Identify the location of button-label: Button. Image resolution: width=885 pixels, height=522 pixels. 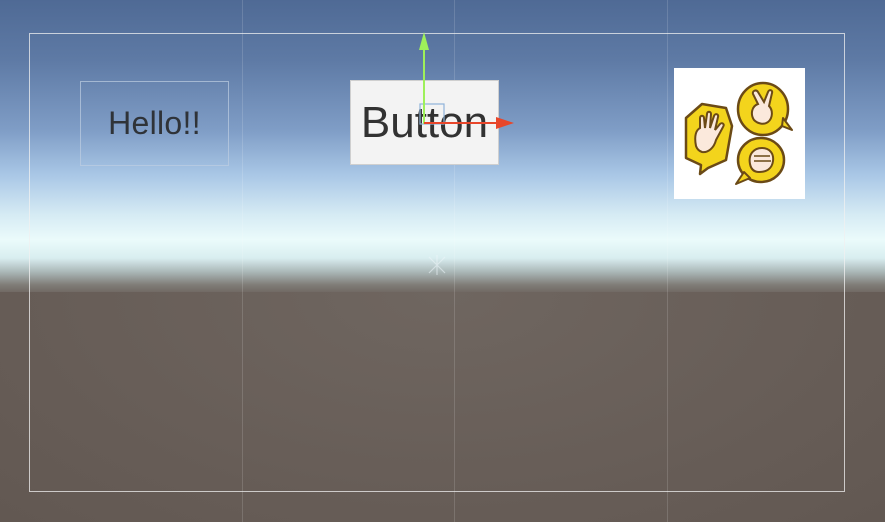
(424, 122).